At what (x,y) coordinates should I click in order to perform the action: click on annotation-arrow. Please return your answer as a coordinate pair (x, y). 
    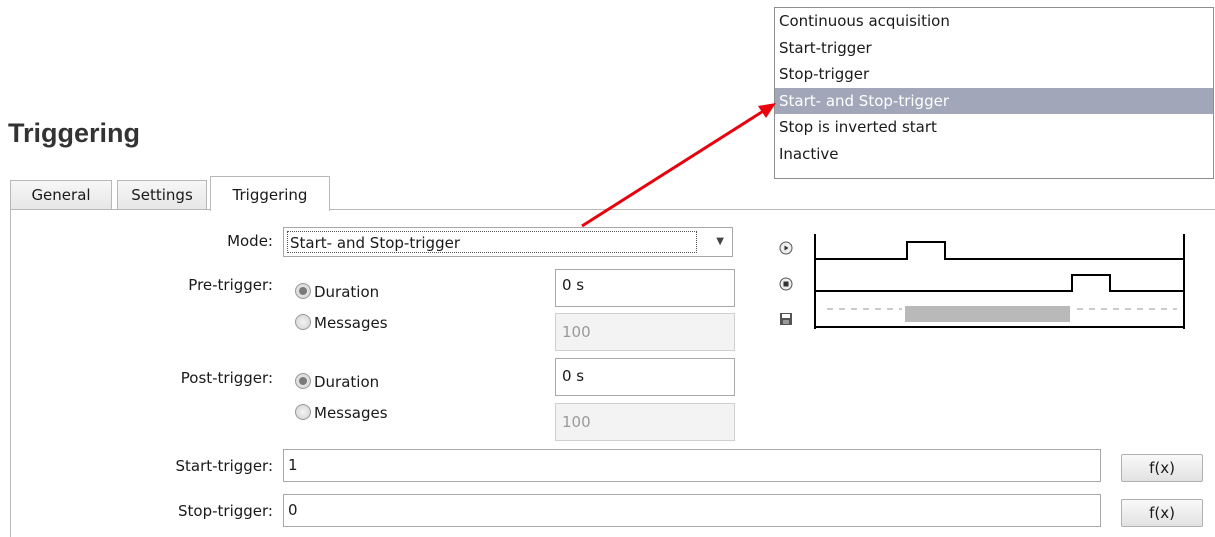
    Looking at the image, I should click on (678, 165).